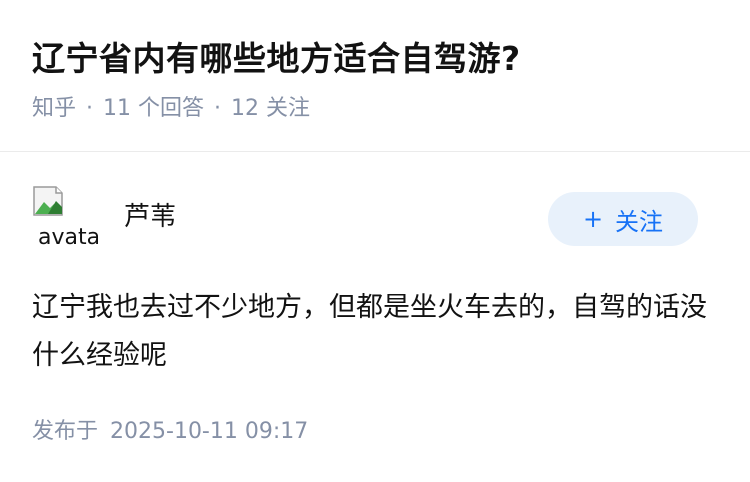 This screenshot has width=750, height=482. Describe the element at coordinates (276, 59) in the screenshot. I see `question-title: 辽宁省内有哪些地方适合自驾游?` at that location.